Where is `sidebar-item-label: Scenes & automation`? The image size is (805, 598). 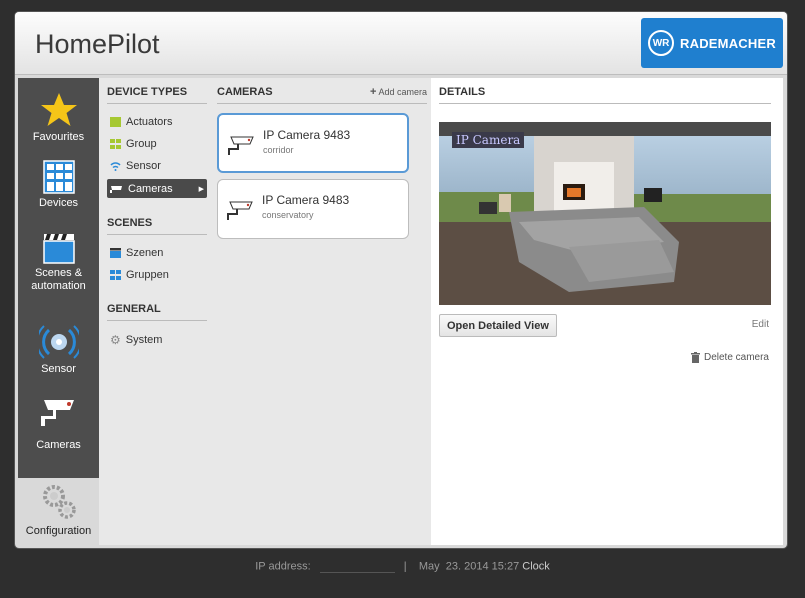 sidebar-item-label: Scenes & automation is located at coordinates (58, 279).